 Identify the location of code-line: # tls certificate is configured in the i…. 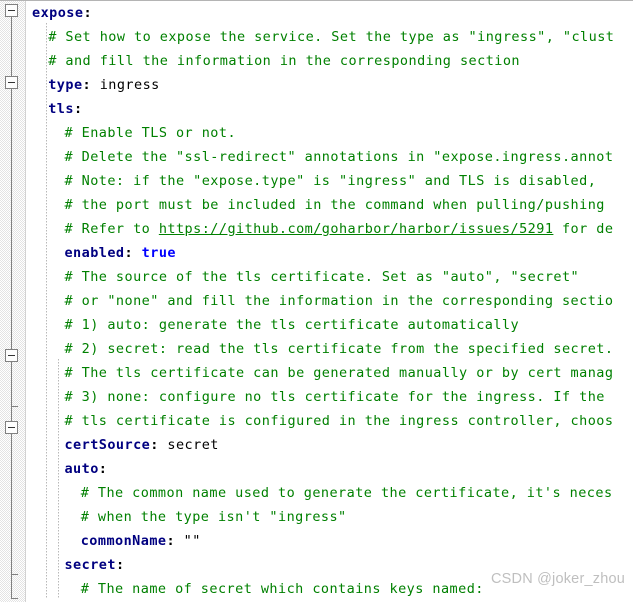
(329, 421).